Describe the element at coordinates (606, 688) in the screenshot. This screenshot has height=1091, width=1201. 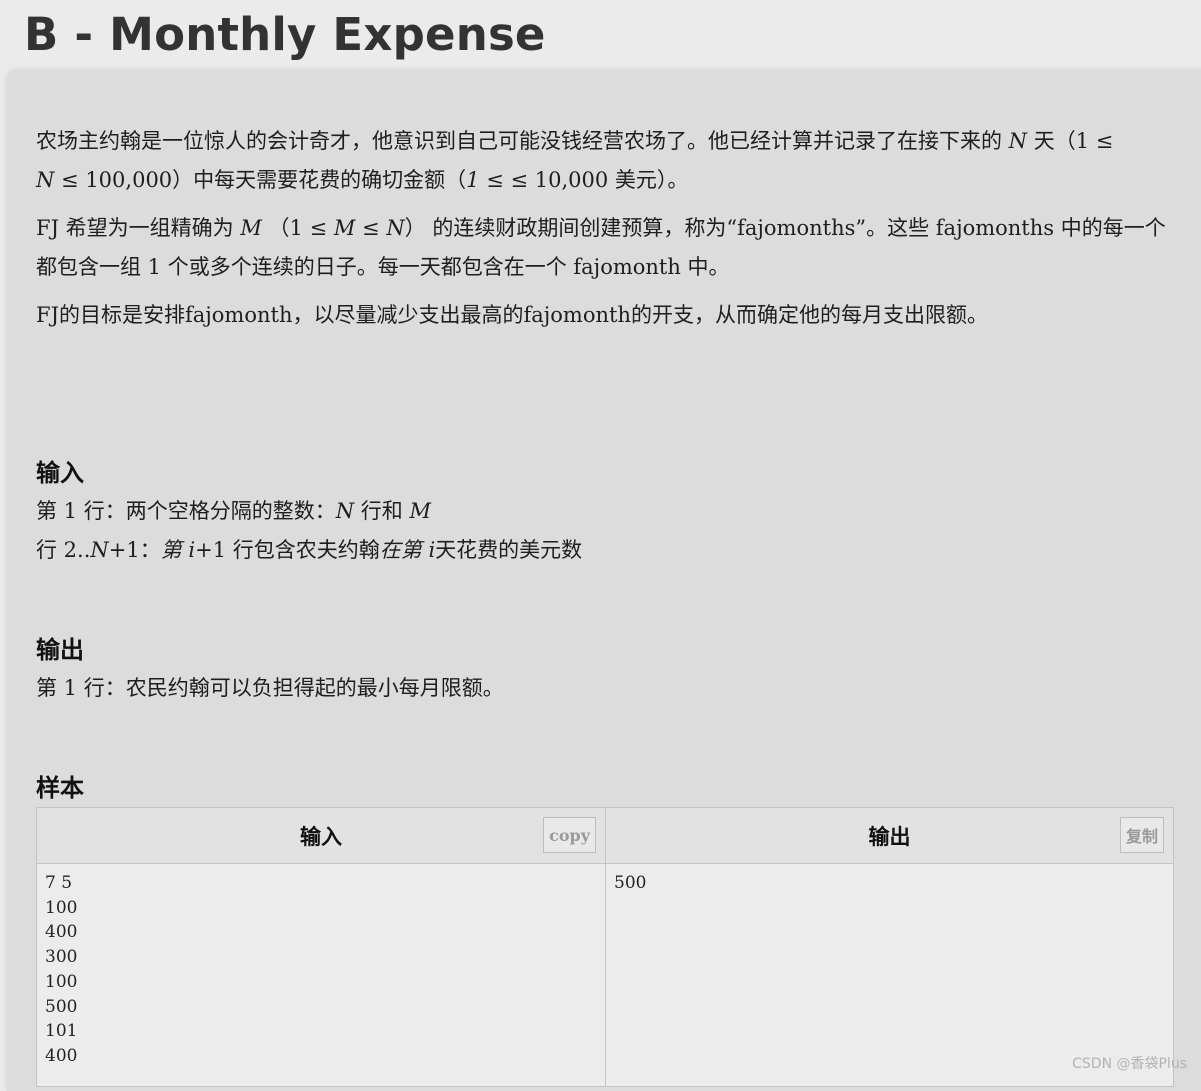
I see `output-spec: 第 1 行：农民约翰可以负担得起的最小每月限额。` at that location.